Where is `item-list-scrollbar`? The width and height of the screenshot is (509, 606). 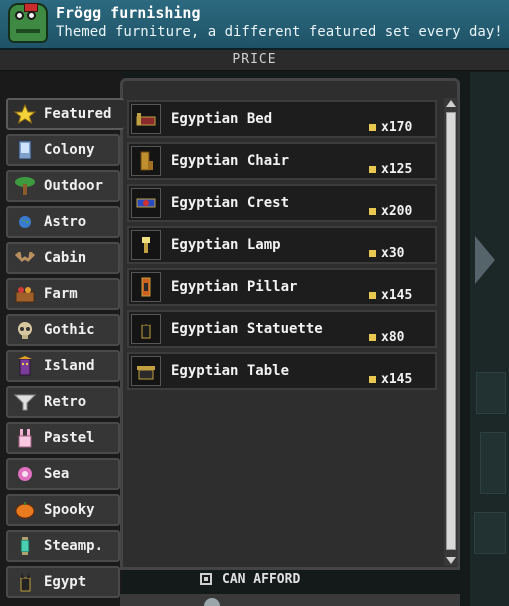 item-list-scrollbar is located at coordinates (451, 332).